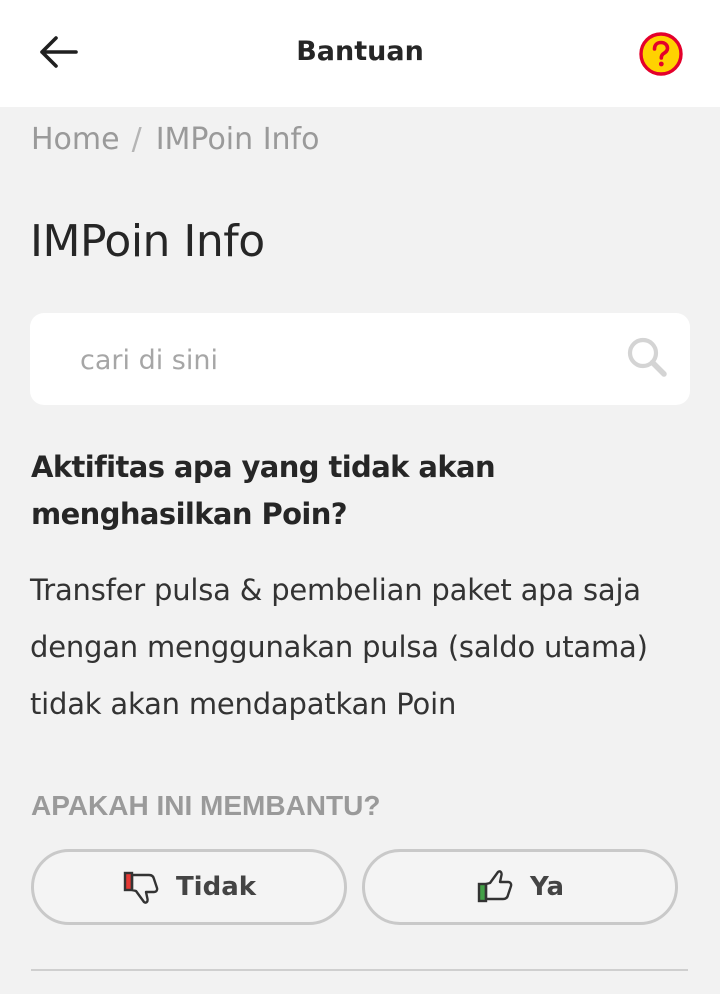 The image size is (720, 994). What do you see at coordinates (141, 887) in the screenshot?
I see `thumbs-down-icon` at bounding box center [141, 887].